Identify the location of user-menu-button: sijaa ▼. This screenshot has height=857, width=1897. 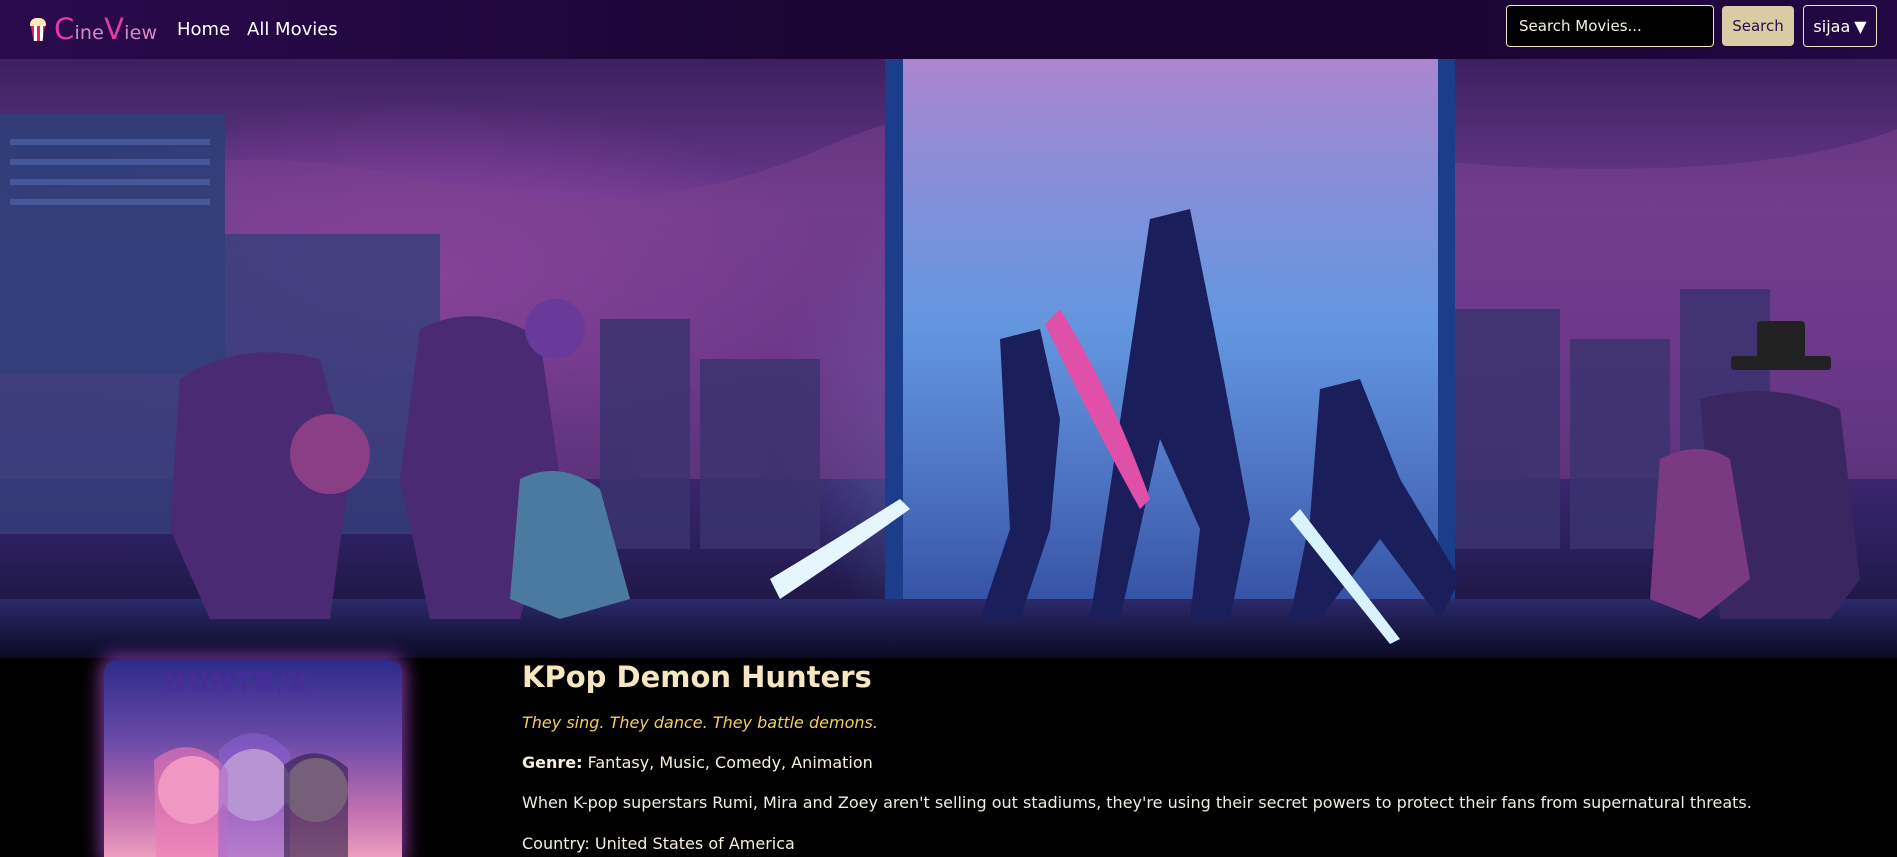
(1840, 26).